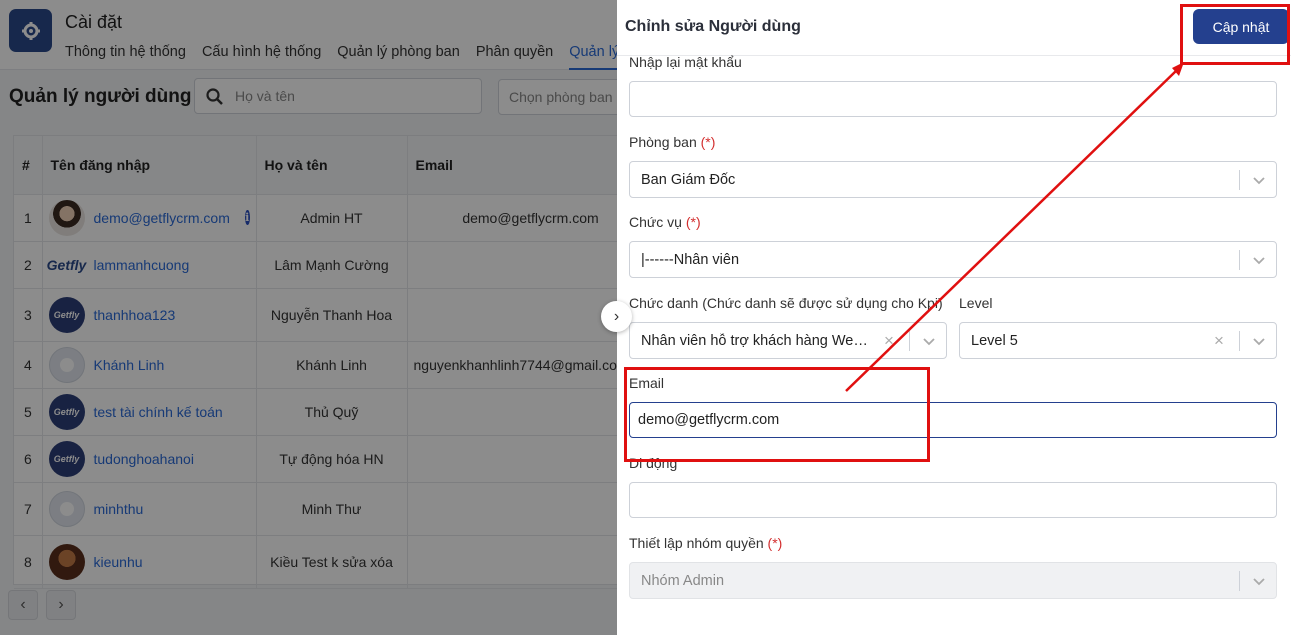 This screenshot has width=1291, height=635. What do you see at coordinates (672, 142) in the screenshot?
I see `department-label: Phòng ban (*)` at bounding box center [672, 142].